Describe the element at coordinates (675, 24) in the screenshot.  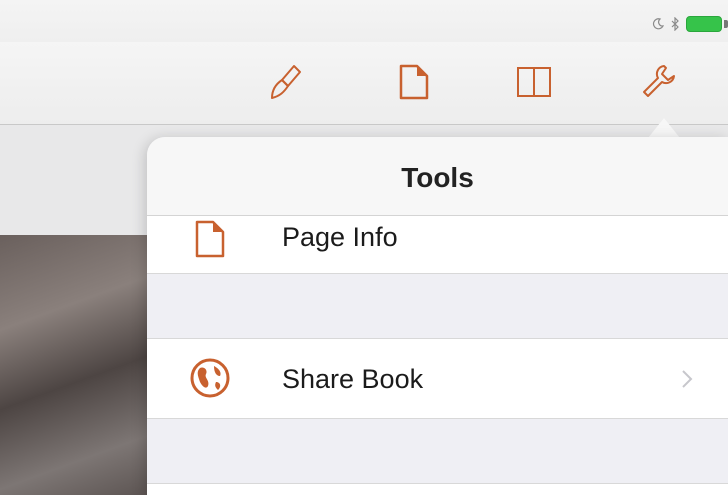
I see `bluetooth-icon` at that location.